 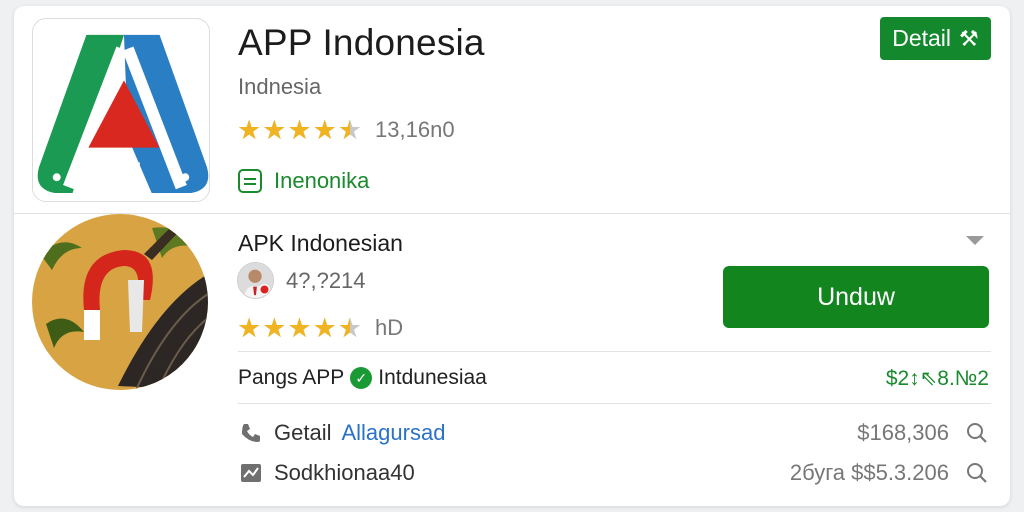 I want to click on pangs-price: $2↕⇖8.№2, so click(x=937, y=378).